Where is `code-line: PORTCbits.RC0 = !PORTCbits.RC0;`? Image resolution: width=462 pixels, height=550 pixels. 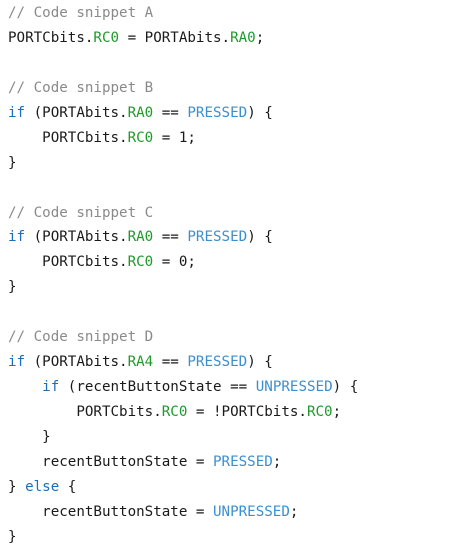
code-line: PORTCbits.RC0 = !PORTCbits.RC0; is located at coordinates (183, 412).